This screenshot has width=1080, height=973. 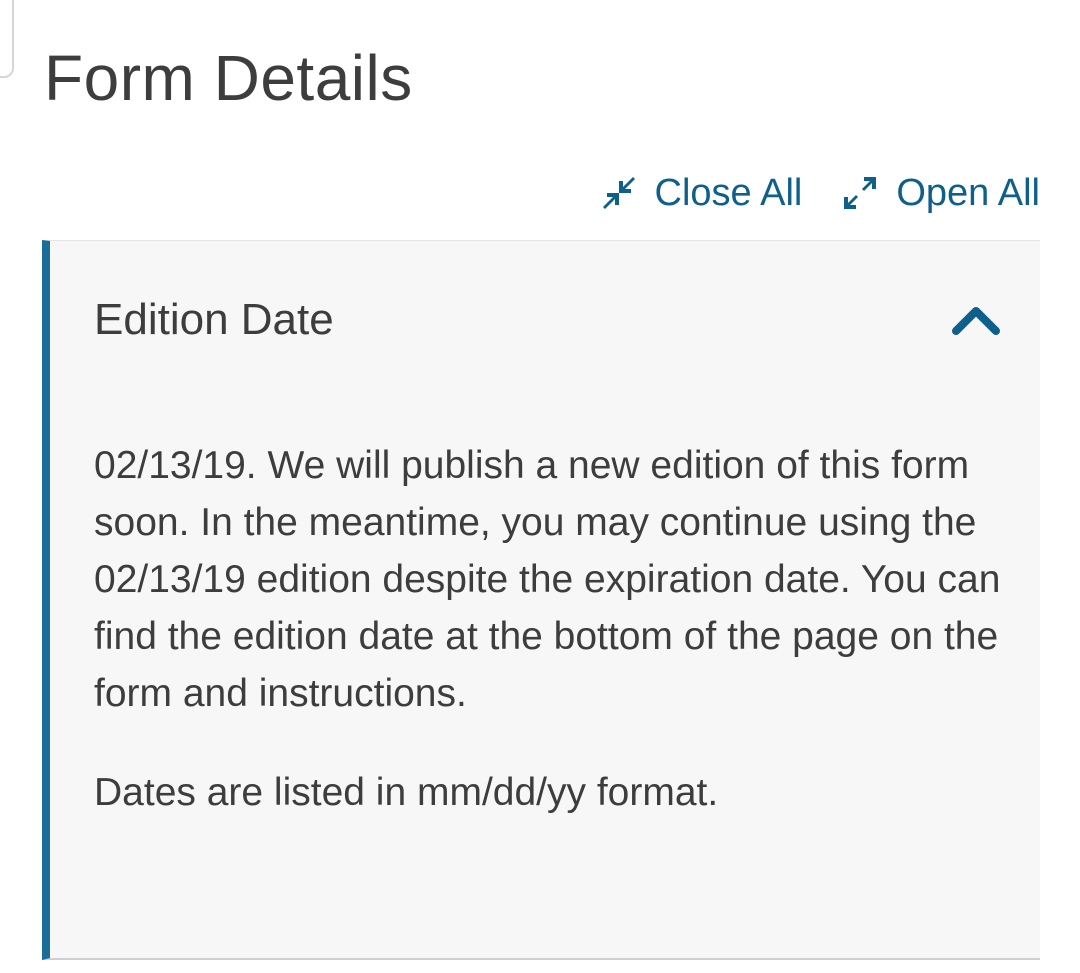 I want to click on close-all-label: Close All, so click(x=728, y=193).